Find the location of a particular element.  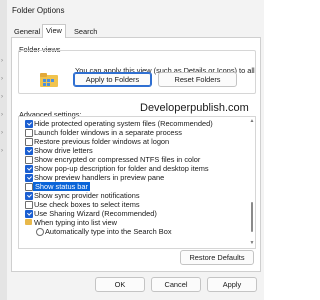

window-title: Folder Options is located at coordinates (38, 10).